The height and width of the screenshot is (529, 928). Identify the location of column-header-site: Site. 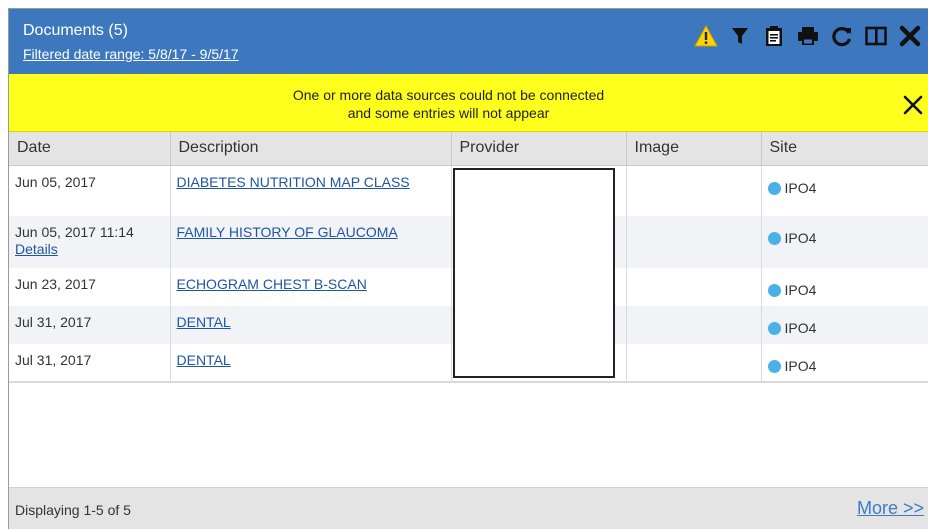
(844, 149).